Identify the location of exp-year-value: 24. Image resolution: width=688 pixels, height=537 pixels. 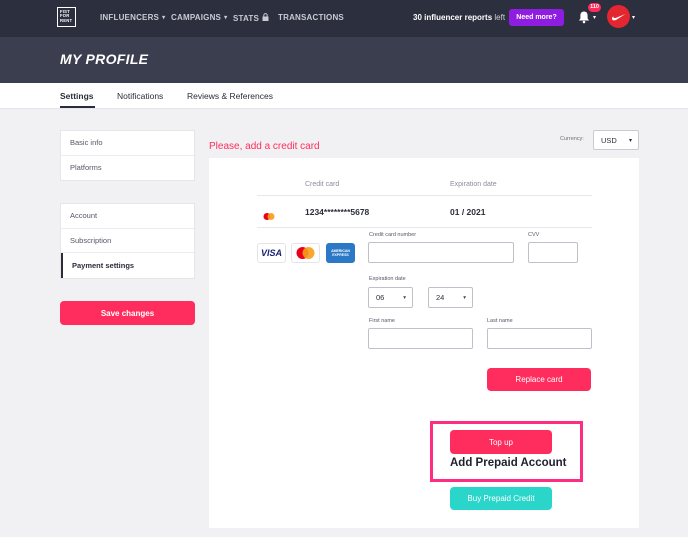
(440, 297).